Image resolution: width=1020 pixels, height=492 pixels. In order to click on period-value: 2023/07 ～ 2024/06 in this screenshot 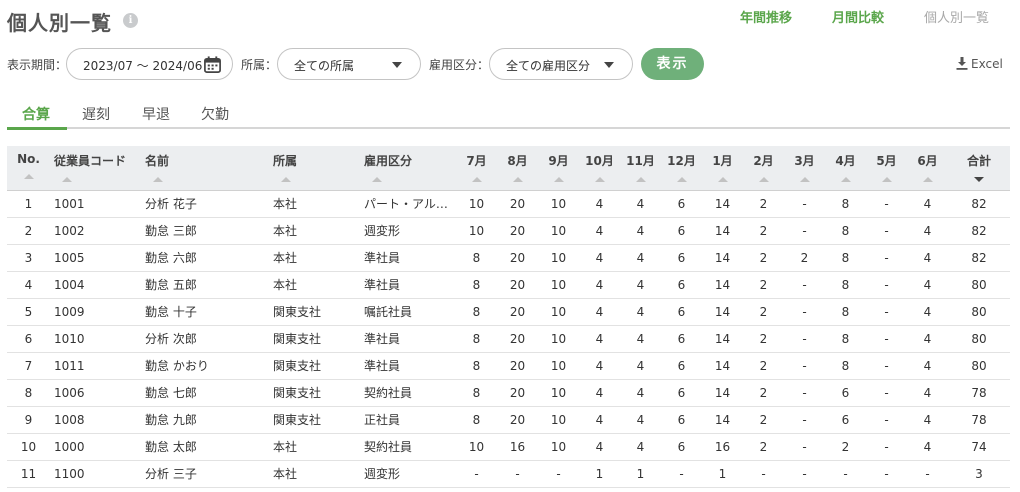, I will do `click(143, 66)`.